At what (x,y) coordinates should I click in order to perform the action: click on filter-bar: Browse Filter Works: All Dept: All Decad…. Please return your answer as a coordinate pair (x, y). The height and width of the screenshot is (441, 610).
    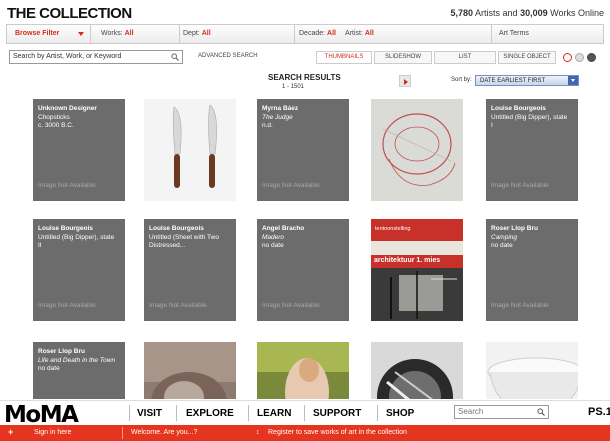
    Looking at the image, I should click on (305, 34).